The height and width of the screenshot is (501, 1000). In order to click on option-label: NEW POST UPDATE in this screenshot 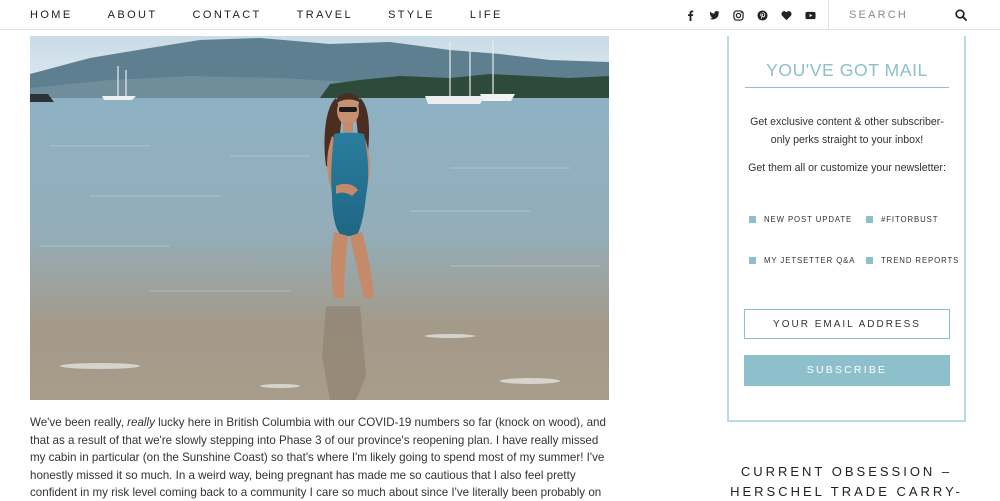, I will do `click(808, 219)`.